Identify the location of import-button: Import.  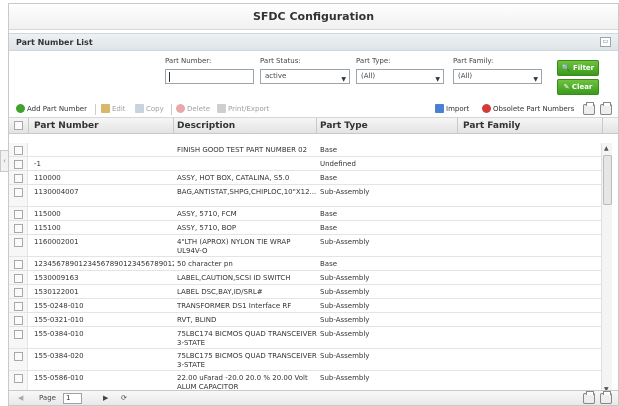
(452, 108).